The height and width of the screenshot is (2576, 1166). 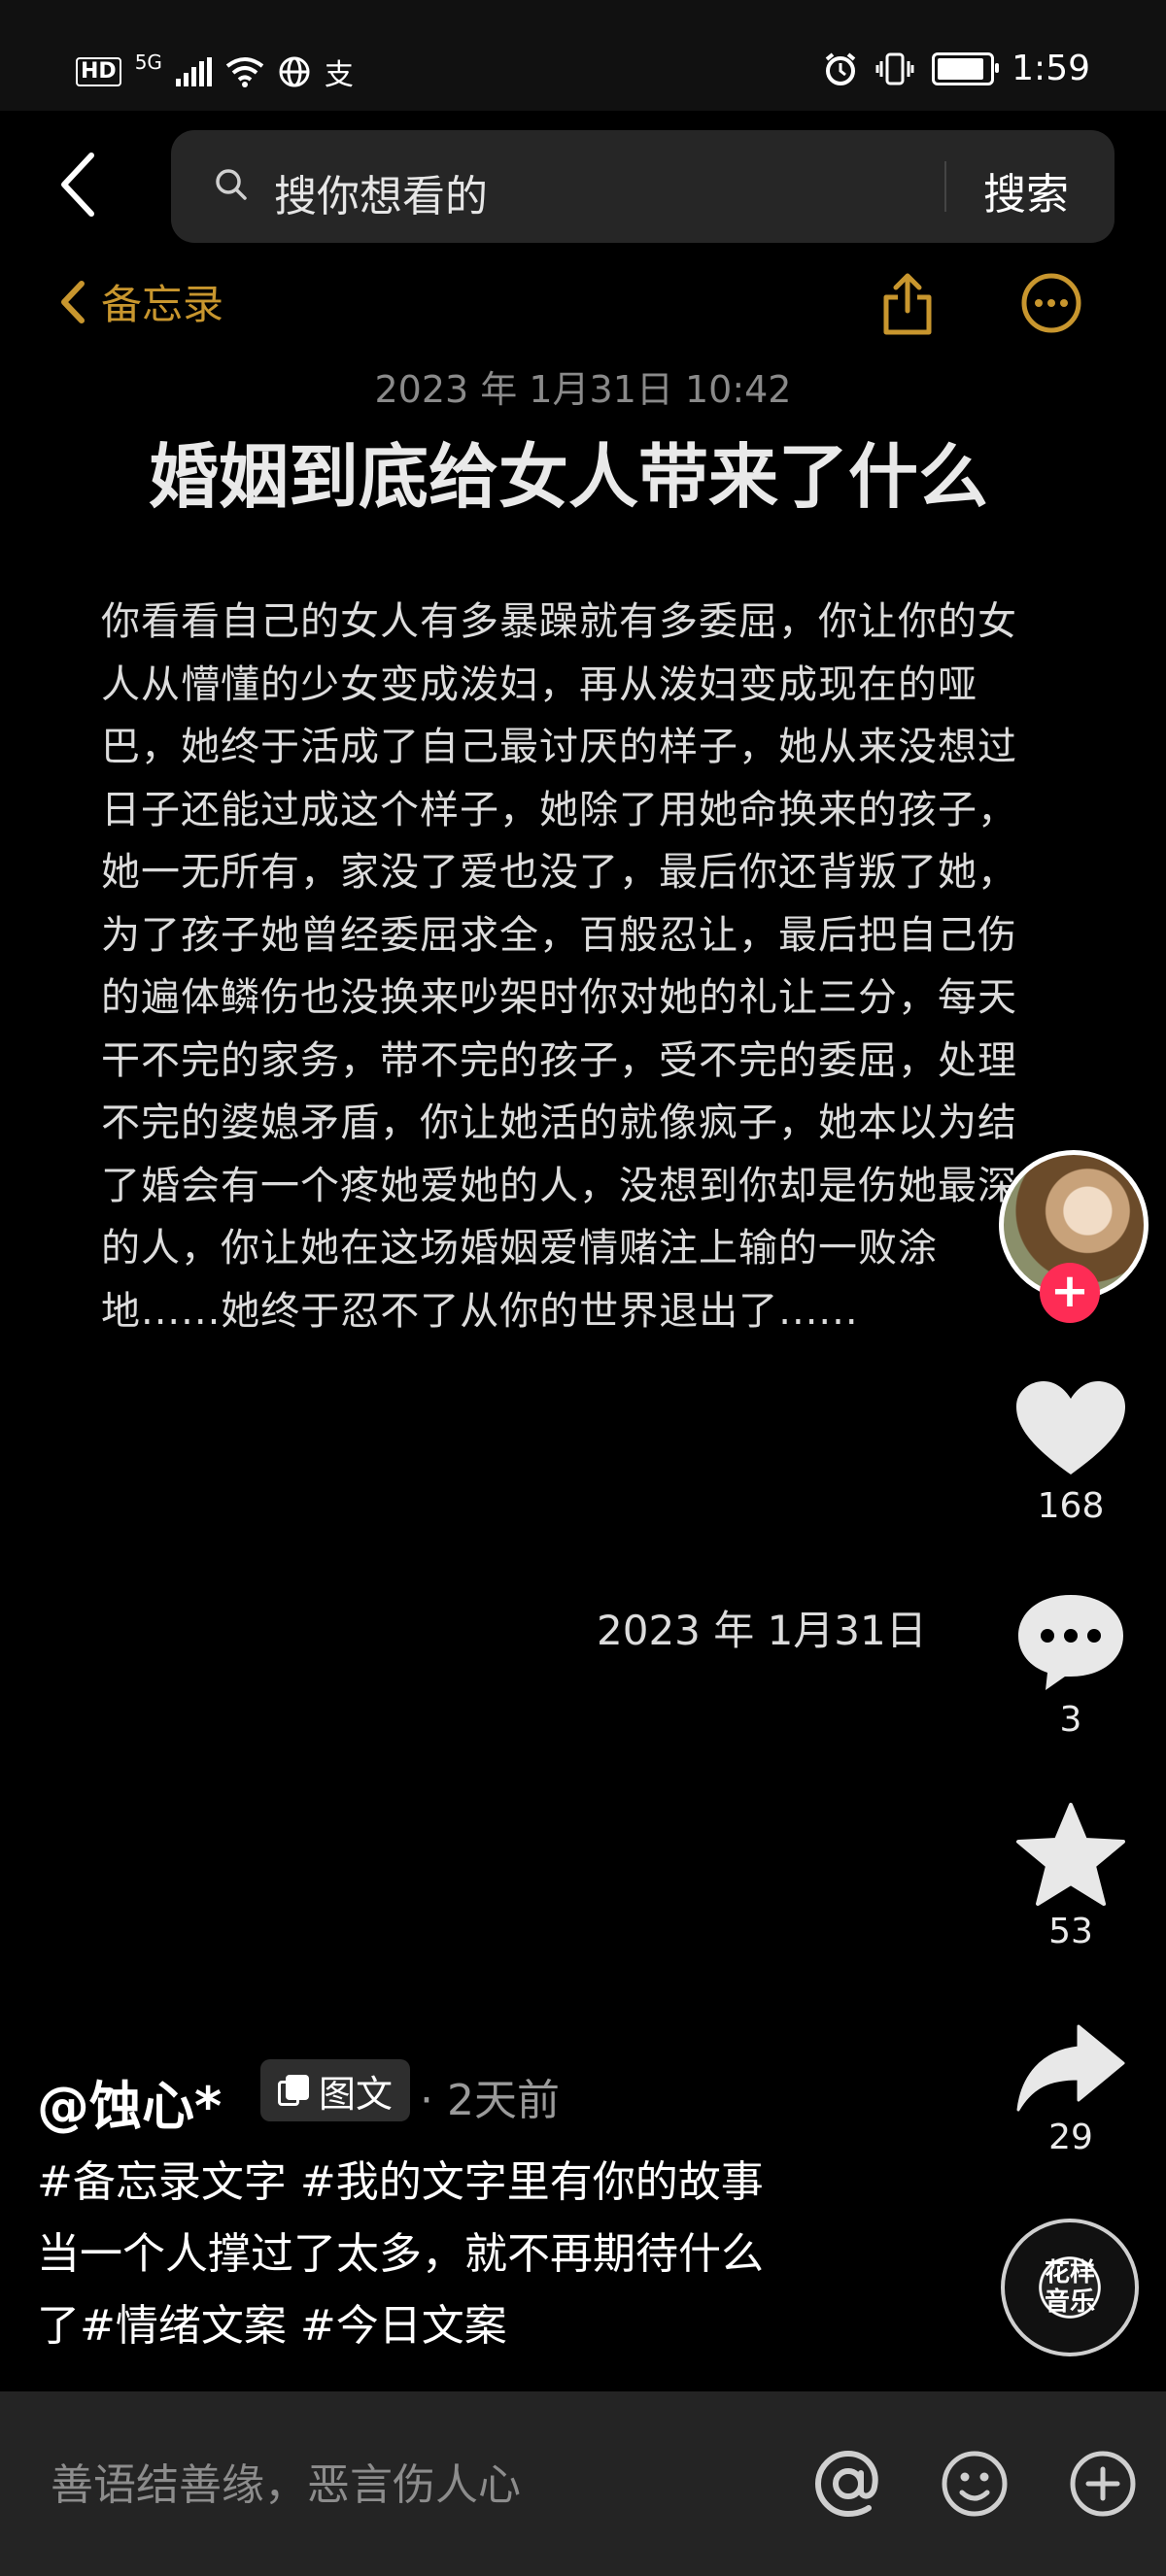 I want to click on share-count: 29, so click(x=1070, y=2137).